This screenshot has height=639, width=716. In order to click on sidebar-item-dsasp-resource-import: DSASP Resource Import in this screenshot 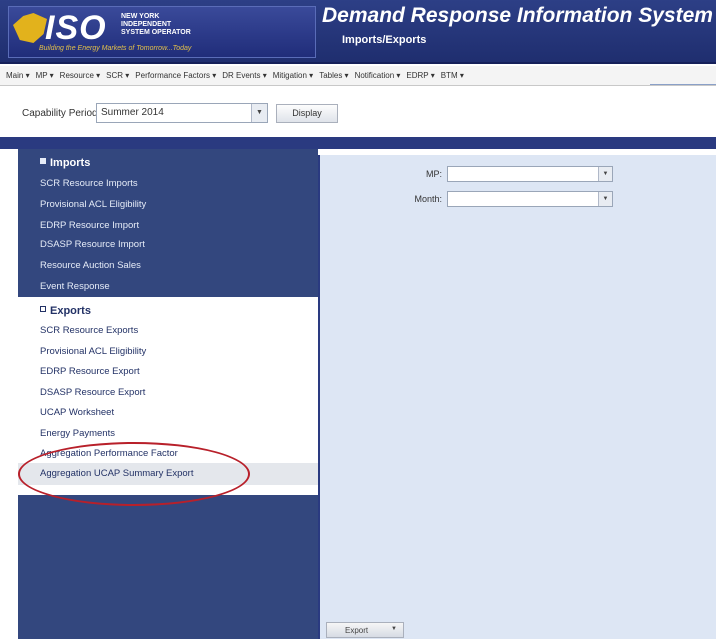, I will do `click(92, 244)`.